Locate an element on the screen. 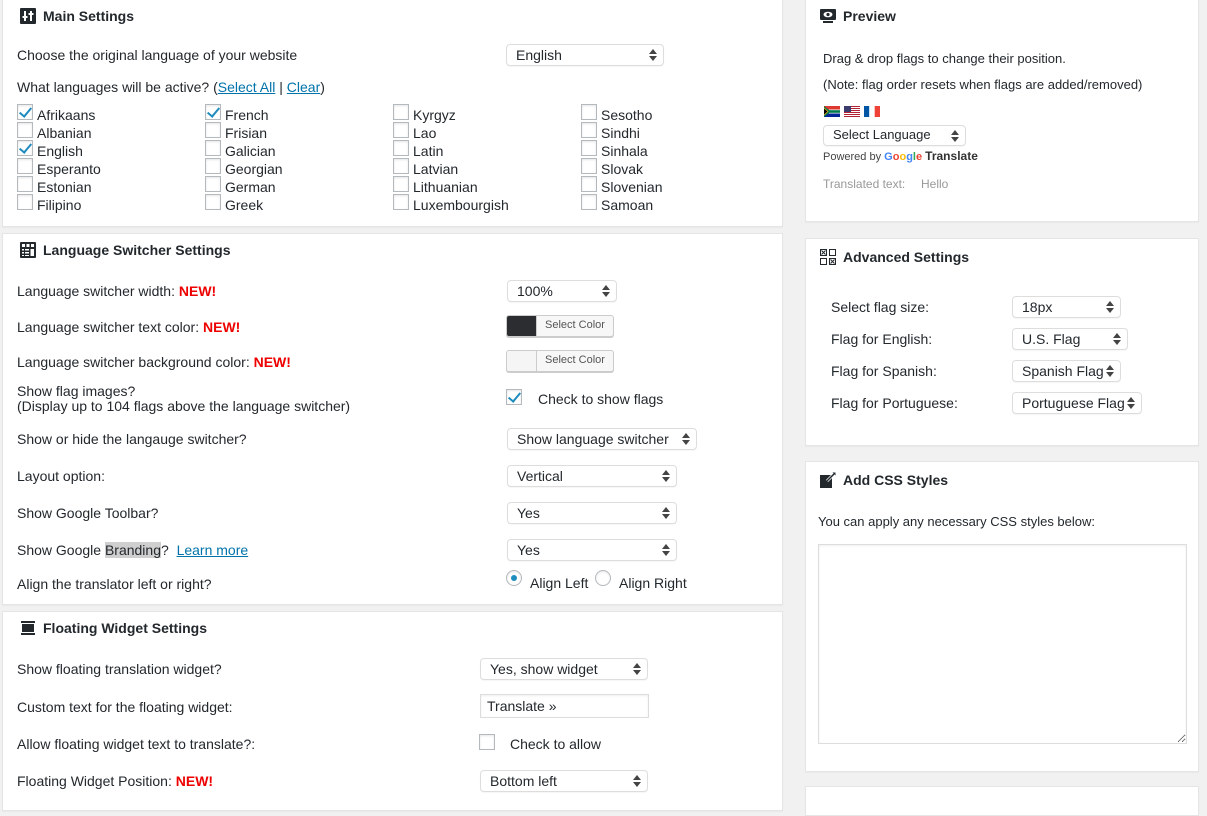 The width and height of the screenshot is (1207, 816). flag-portuguese-select: Portuguese Flag is located at coordinates (1077, 403).